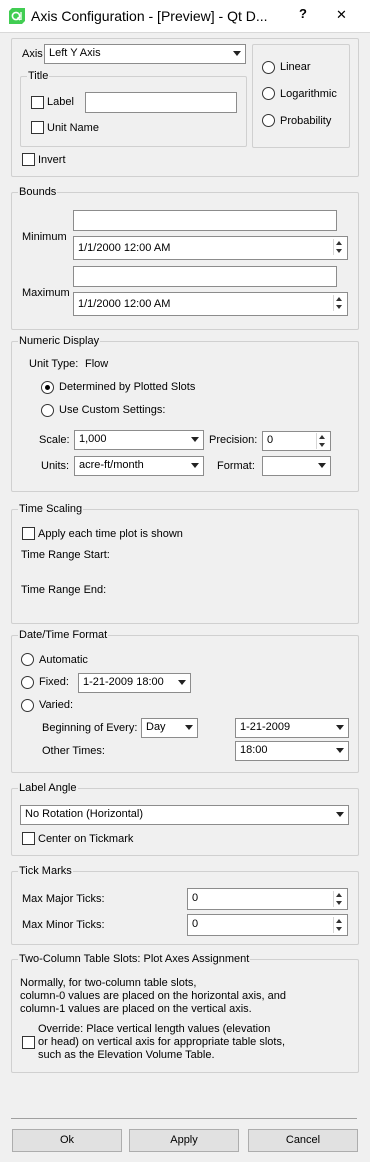 Image resolution: width=370 pixels, height=1162 pixels. I want to click on override-line3: such as the Elevation Volume Table., so click(126, 1055).